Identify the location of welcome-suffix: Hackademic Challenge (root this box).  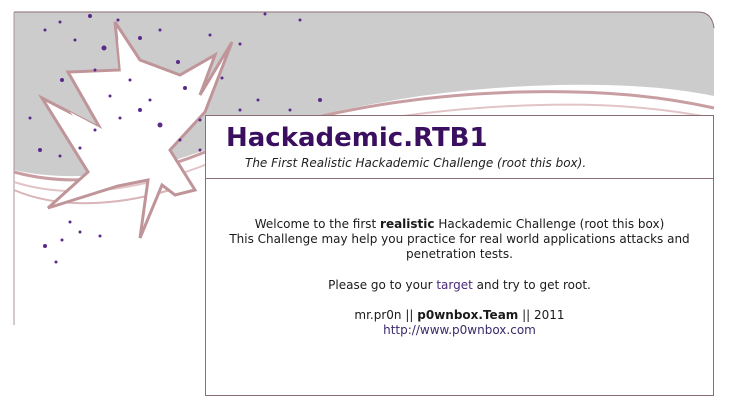
(549, 224).